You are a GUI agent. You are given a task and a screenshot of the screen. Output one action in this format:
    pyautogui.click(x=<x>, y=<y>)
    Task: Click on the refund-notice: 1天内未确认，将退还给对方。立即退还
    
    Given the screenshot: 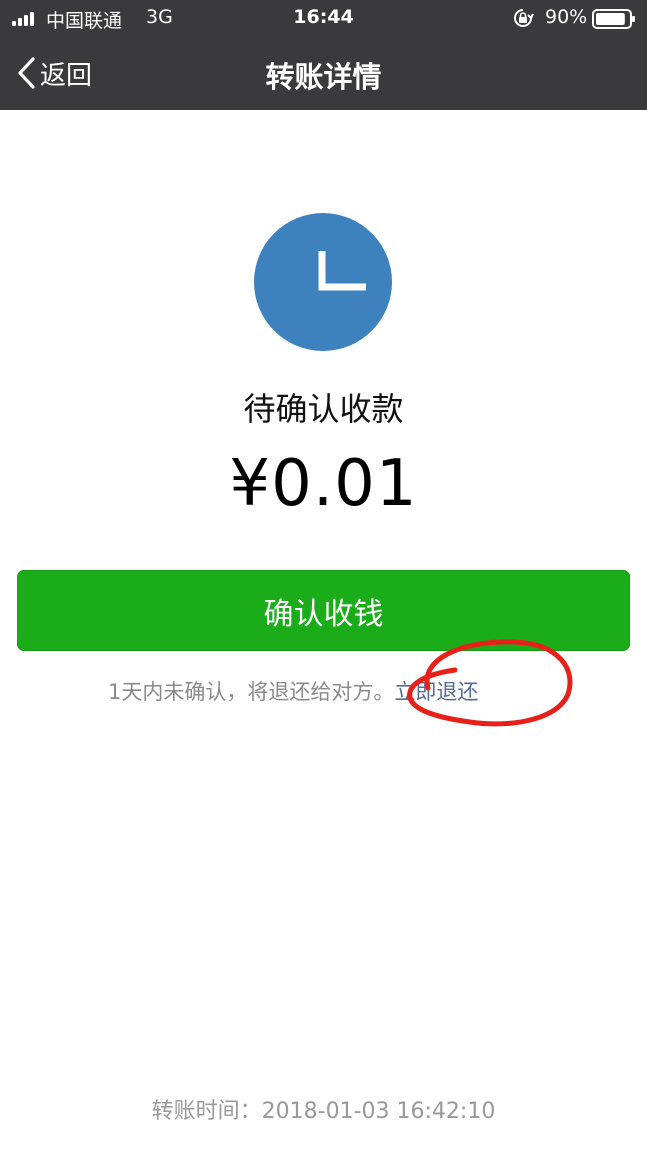 What is the action you would take?
    pyautogui.click(x=293, y=691)
    